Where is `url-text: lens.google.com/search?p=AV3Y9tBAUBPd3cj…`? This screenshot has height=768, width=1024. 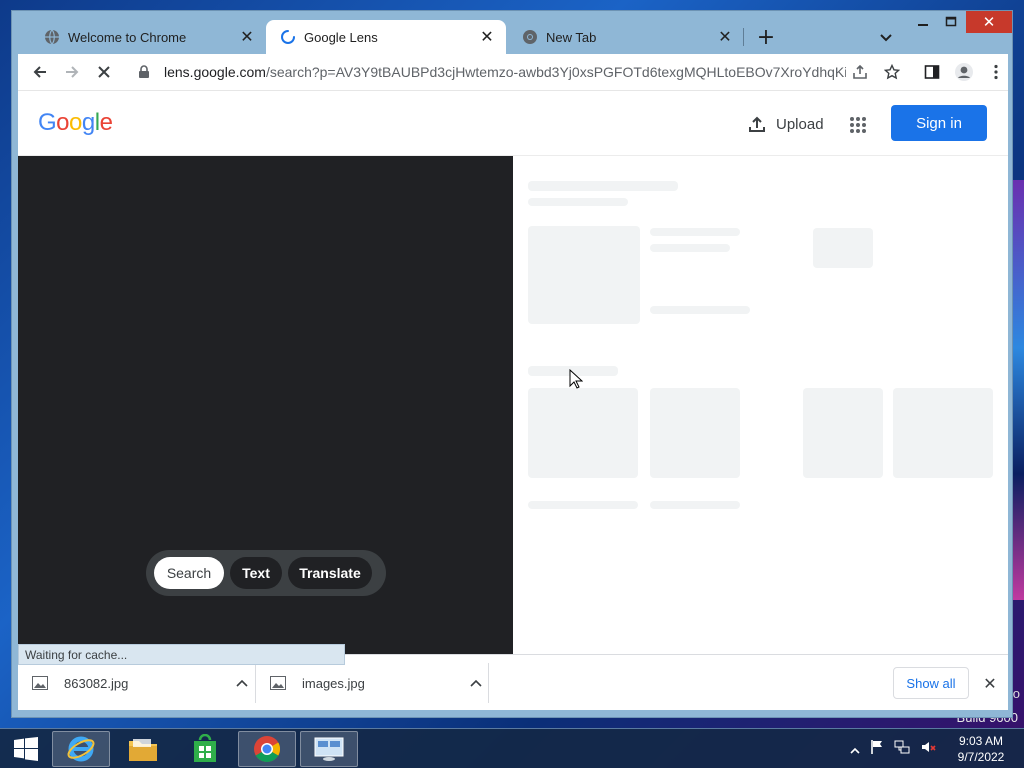
url-text: lens.google.com/search?p=AV3Y9tBAUBPd3cj… is located at coordinates (505, 72).